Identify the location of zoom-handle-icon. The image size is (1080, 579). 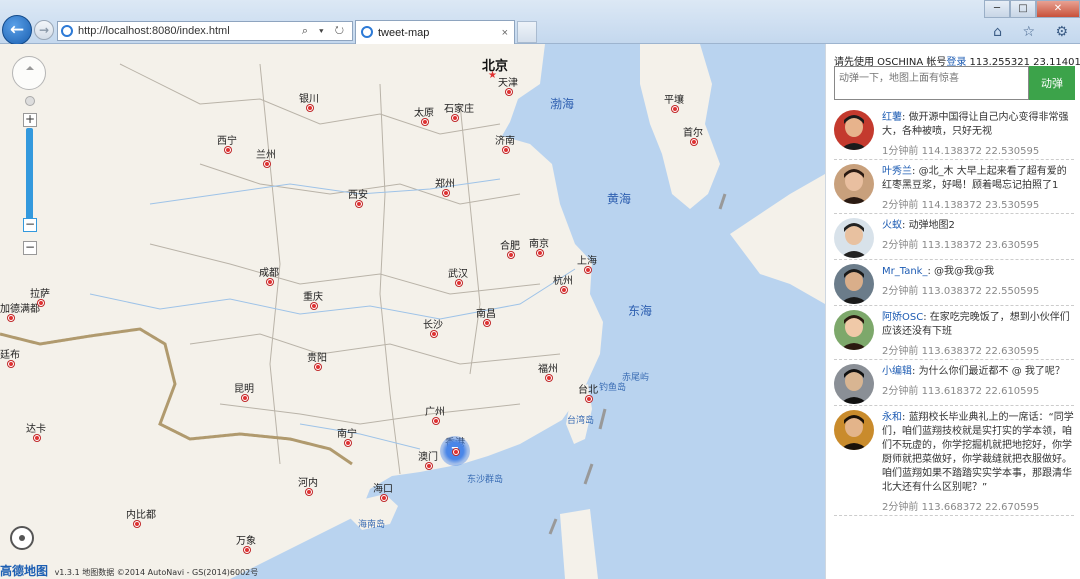
(30, 101).